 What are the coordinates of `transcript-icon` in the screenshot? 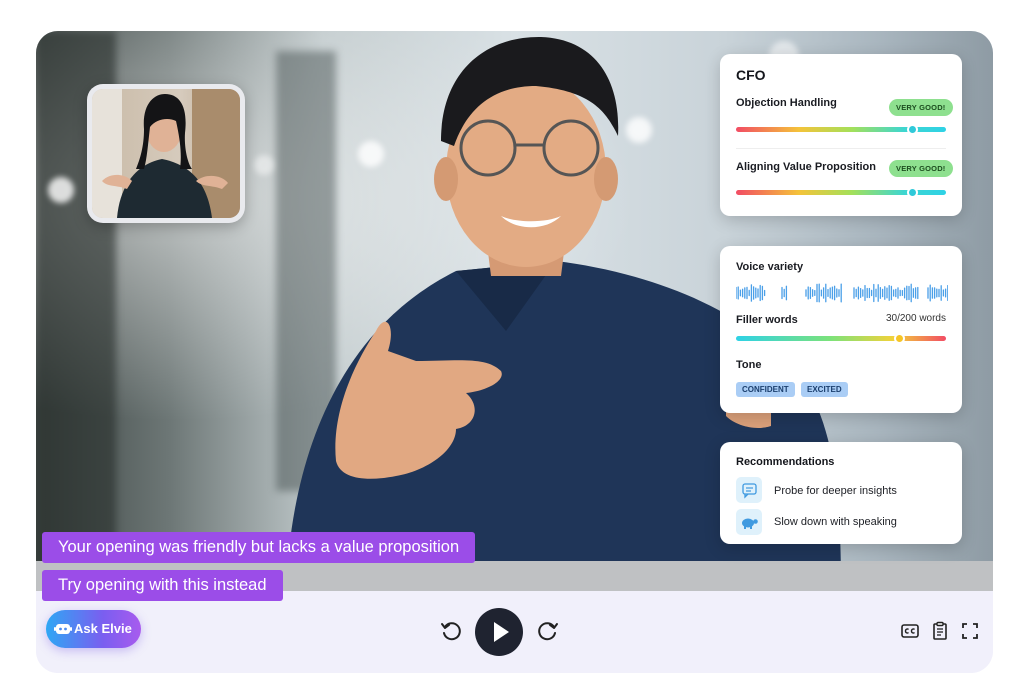 It's located at (940, 631).